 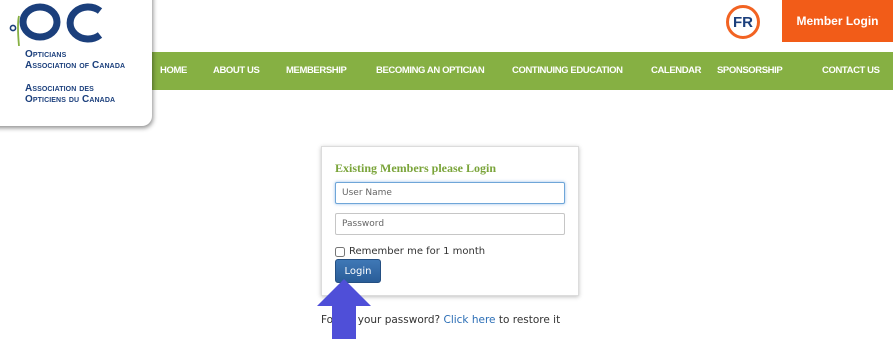 What do you see at coordinates (173, 71) in the screenshot?
I see `nav-item-home: HOME` at bounding box center [173, 71].